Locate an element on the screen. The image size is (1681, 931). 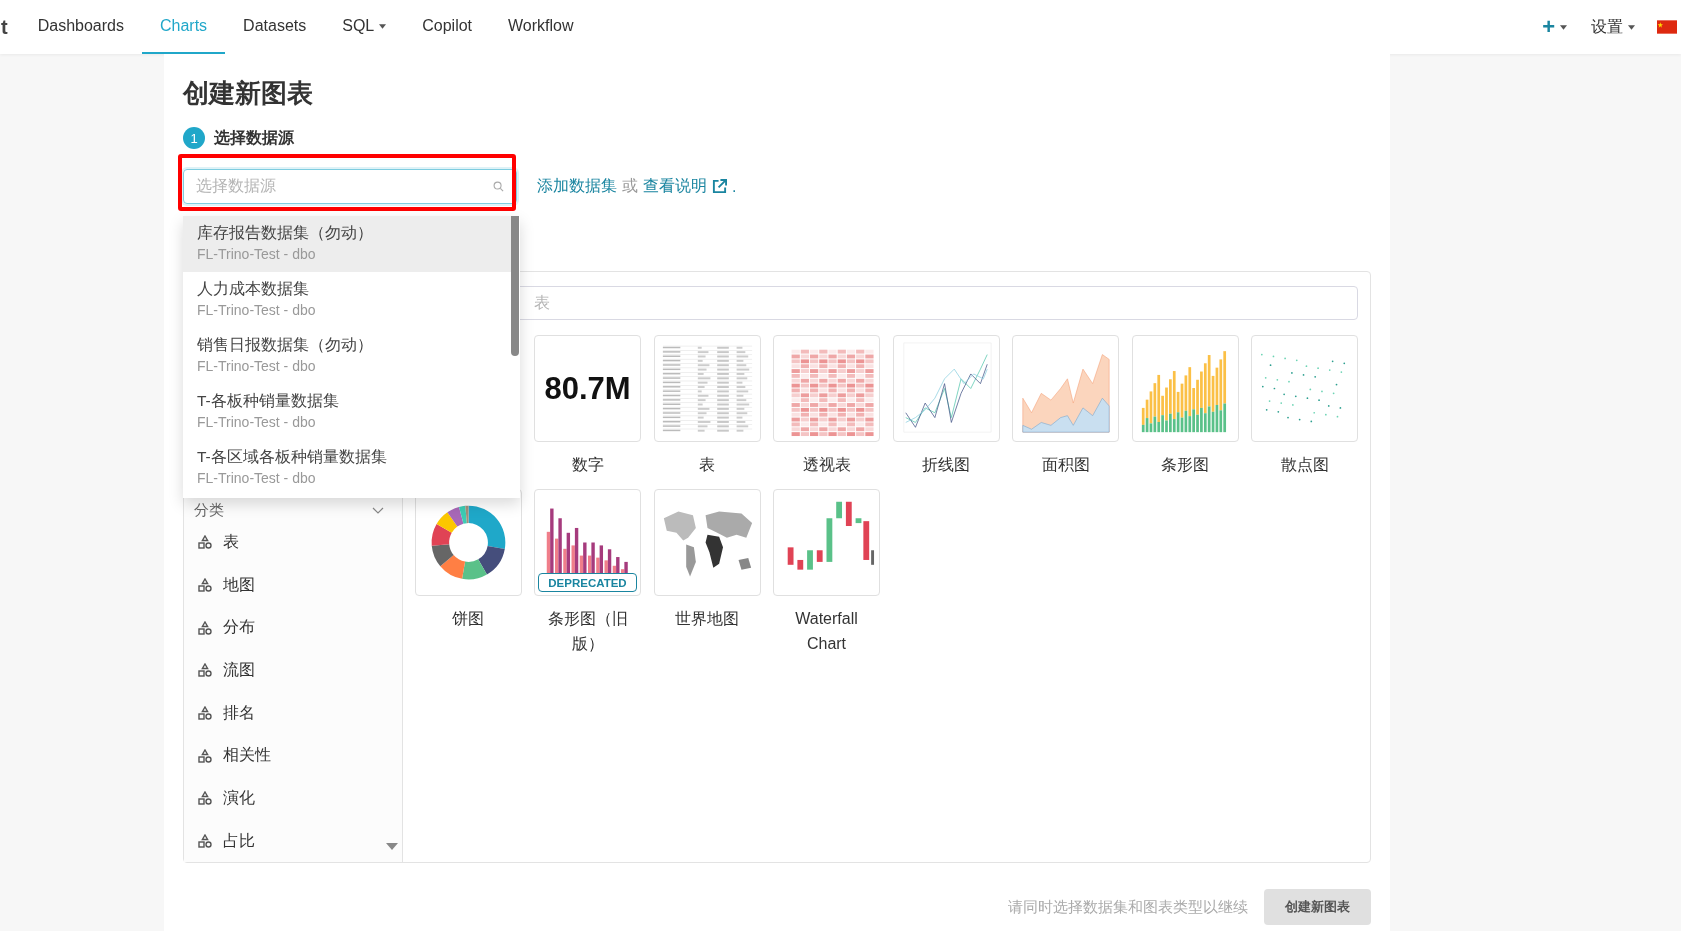
flag-icon is located at coordinates (1667, 27).